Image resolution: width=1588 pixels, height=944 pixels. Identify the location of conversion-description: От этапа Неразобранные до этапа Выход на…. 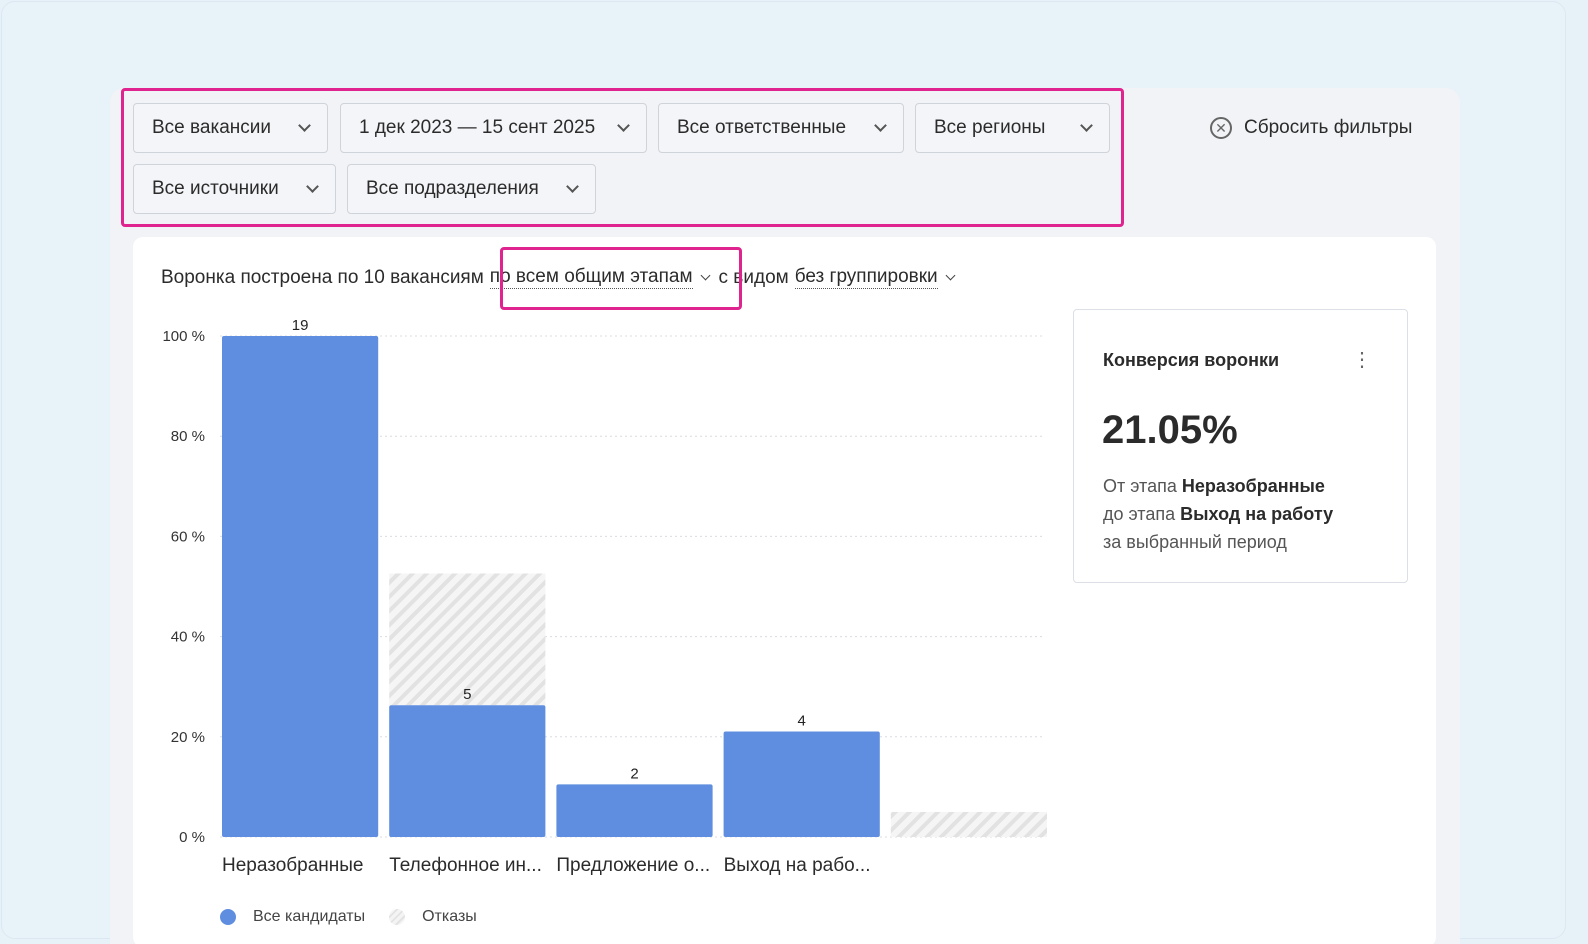
(1218, 514).